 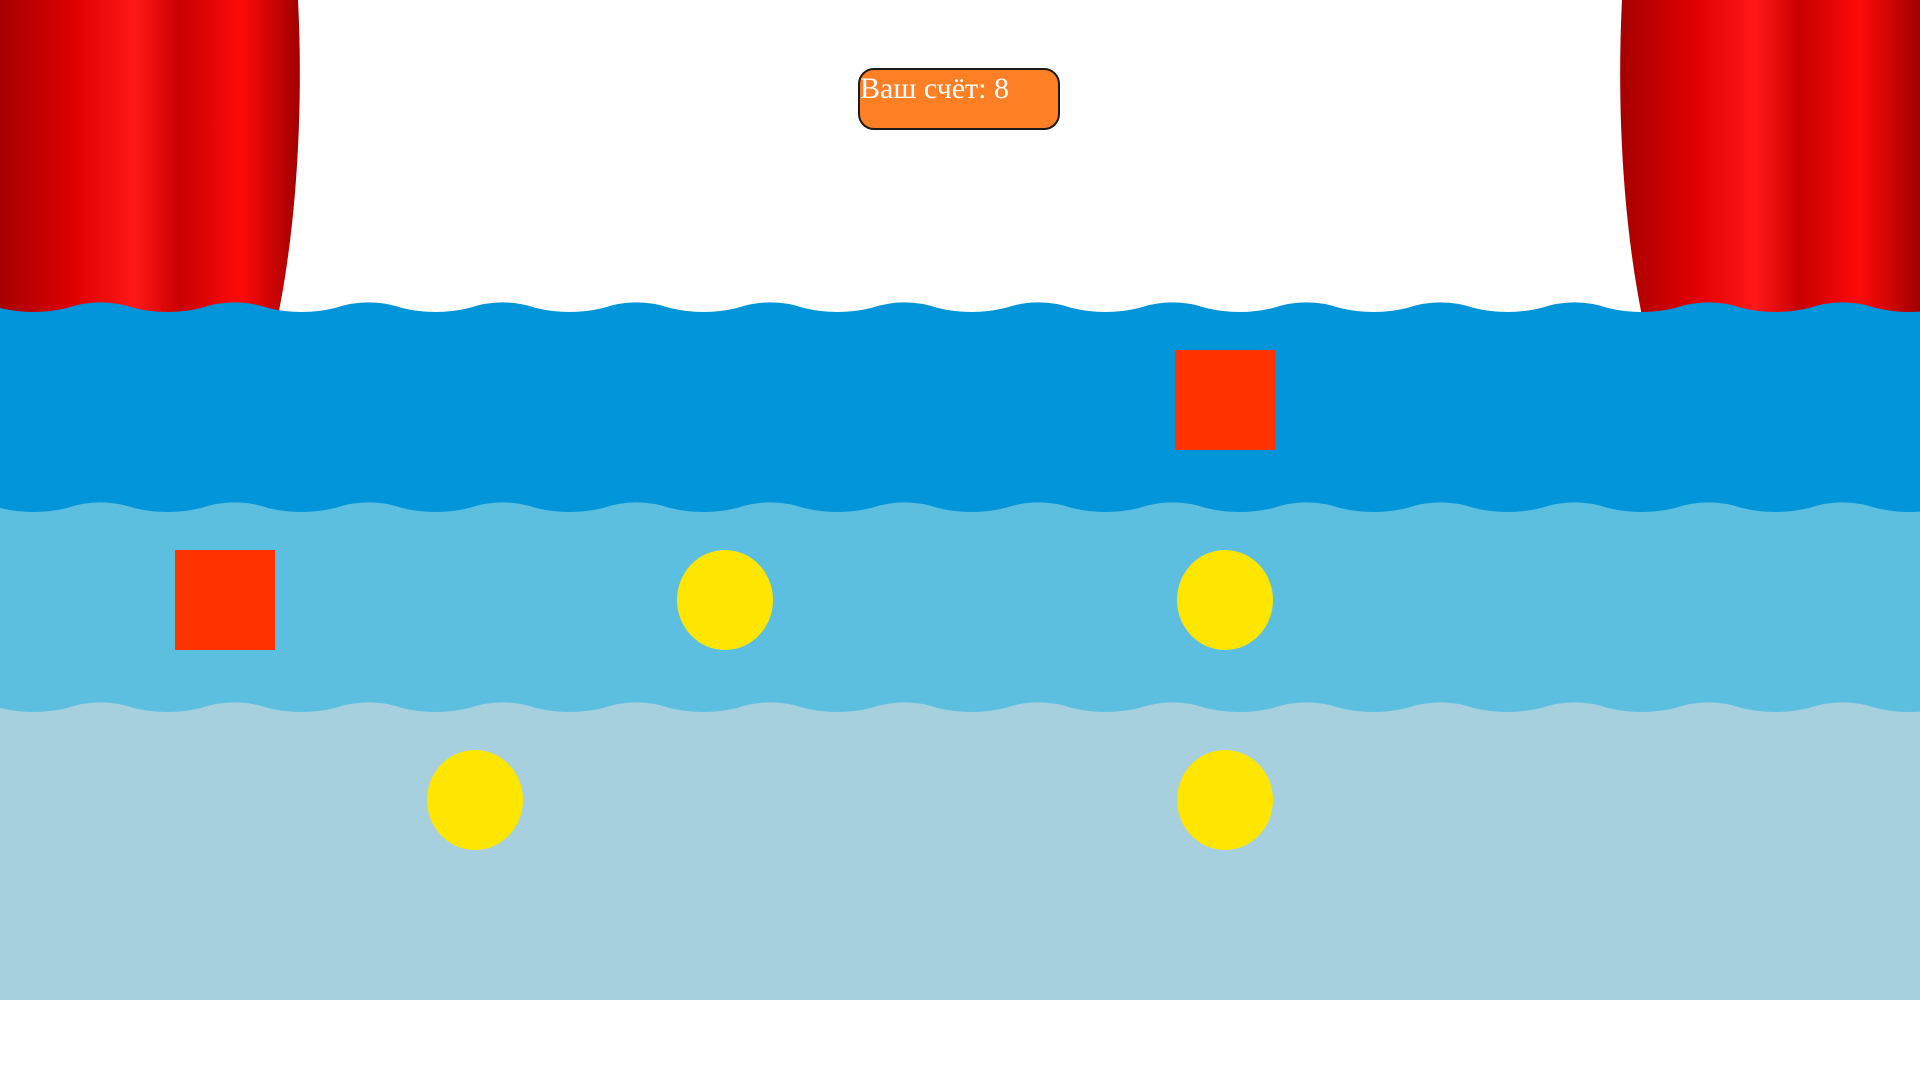 What do you see at coordinates (934, 88) in the screenshot?
I see `score-label: Ваш счёт: 8` at bounding box center [934, 88].